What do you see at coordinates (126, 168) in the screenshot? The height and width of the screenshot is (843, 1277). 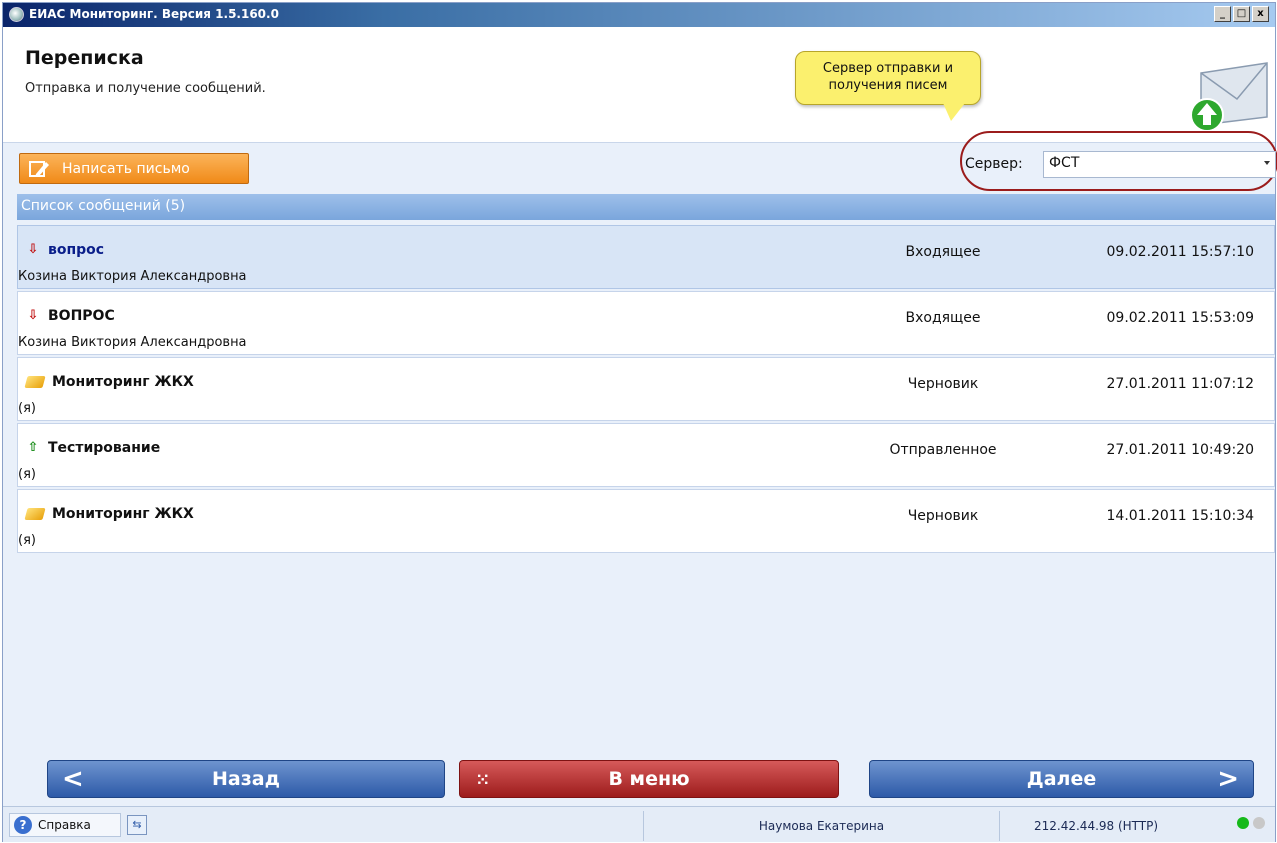 I see `write-letter-label: Написать письмо` at bounding box center [126, 168].